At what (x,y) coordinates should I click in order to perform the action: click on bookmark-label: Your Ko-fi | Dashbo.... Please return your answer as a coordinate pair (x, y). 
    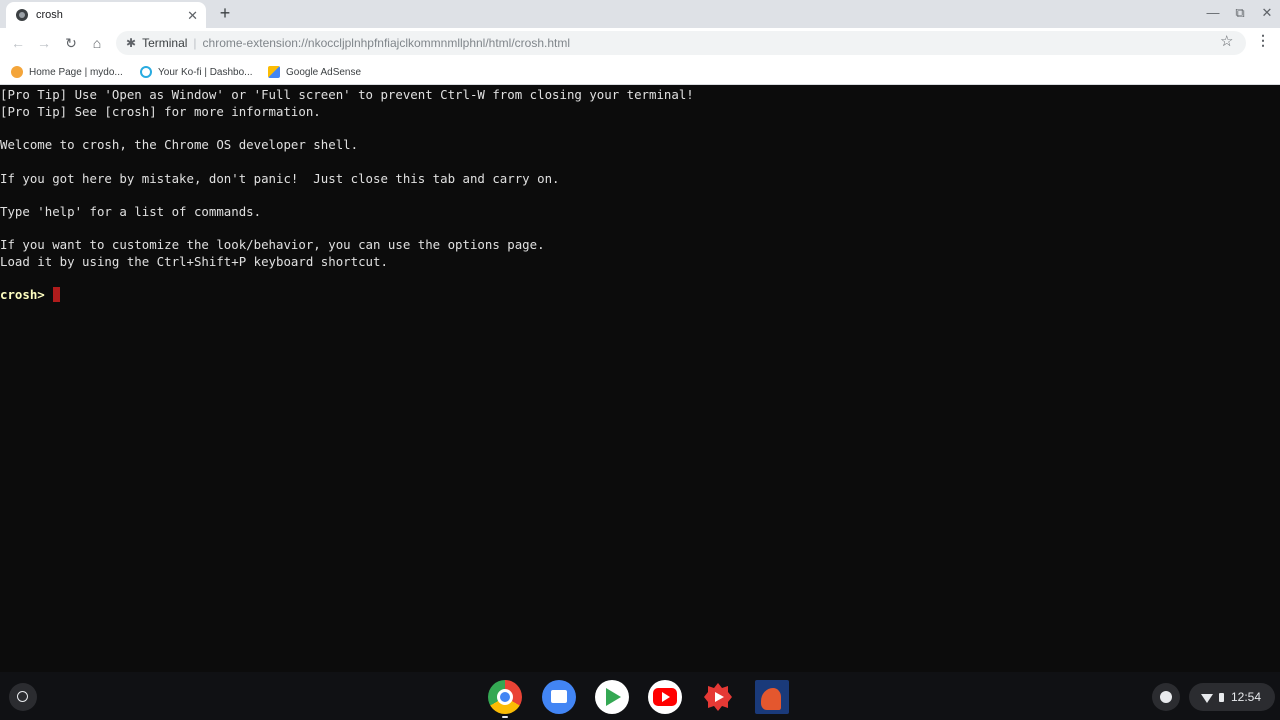
    Looking at the image, I should click on (205, 72).